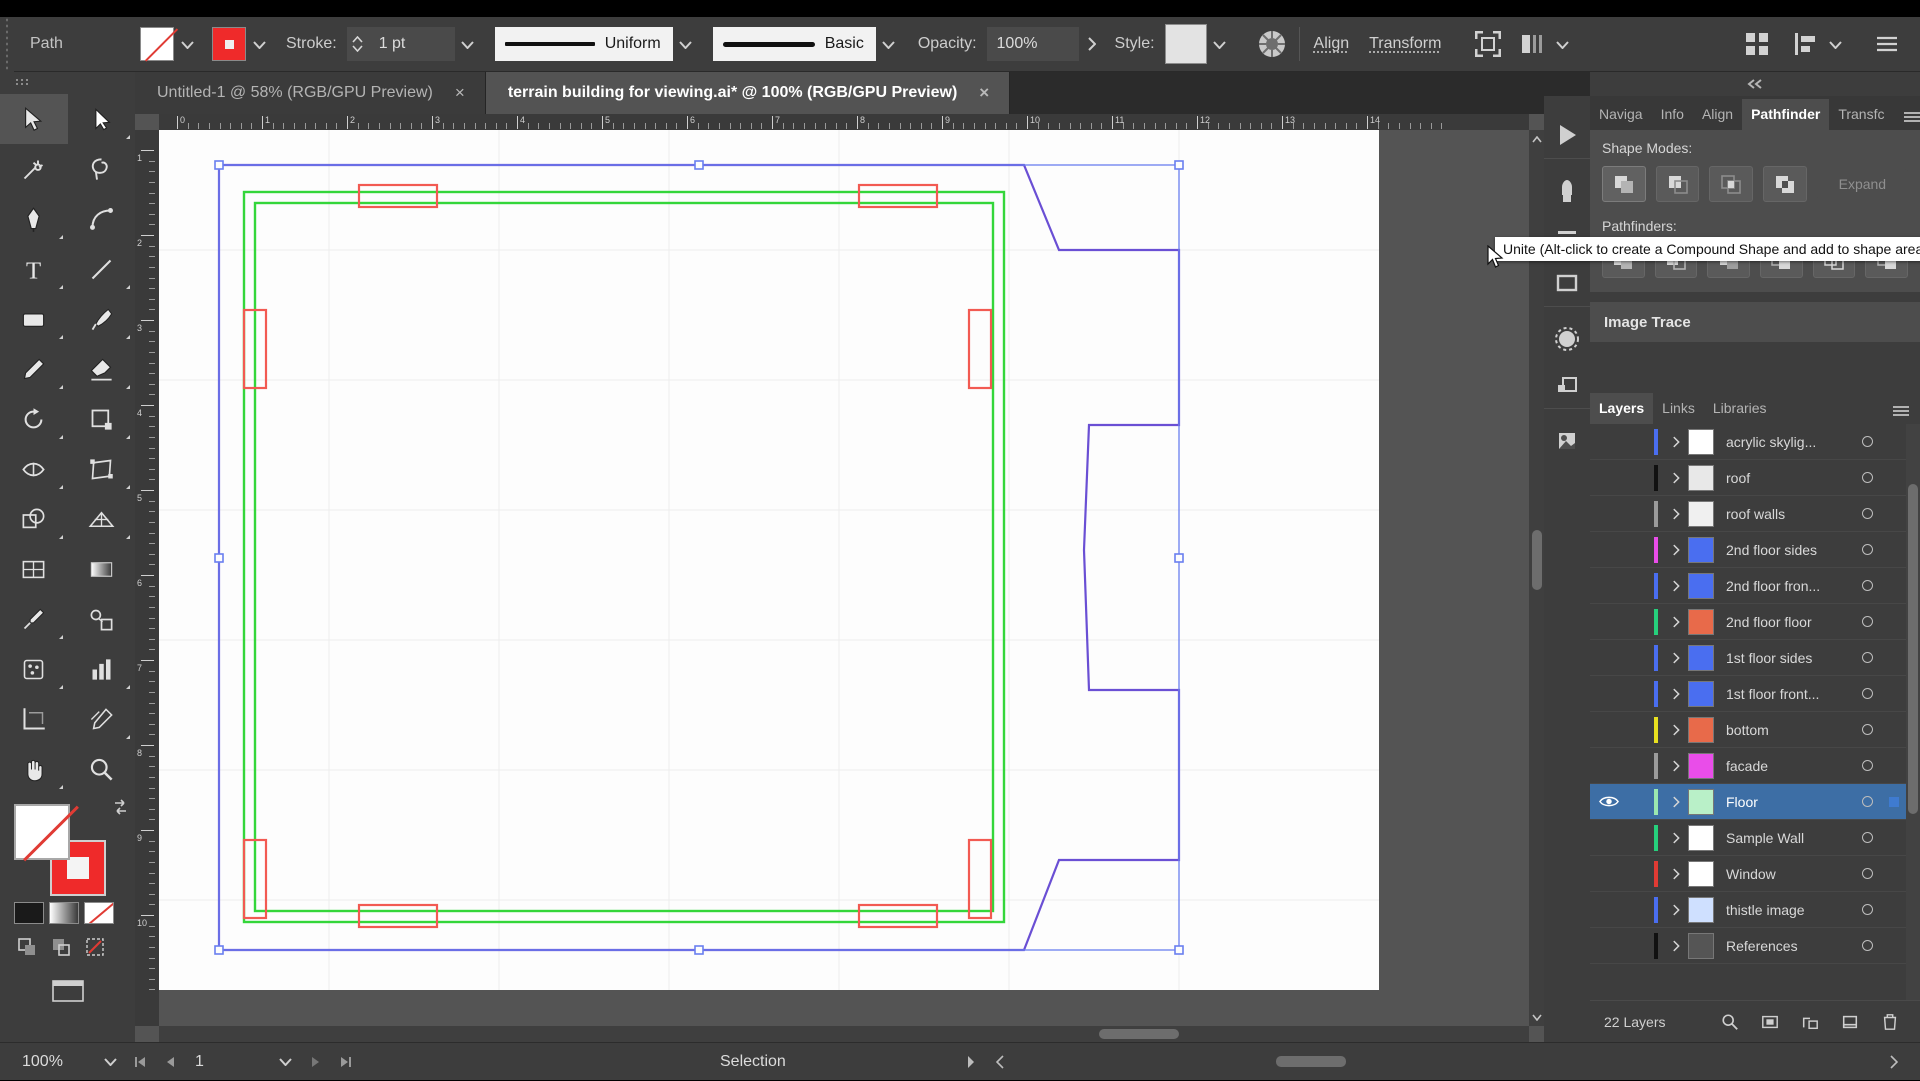 The height and width of the screenshot is (1081, 1920). Describe the element at coordinates (34, 119) in the screenshot. I see `selection-tool` at that location.